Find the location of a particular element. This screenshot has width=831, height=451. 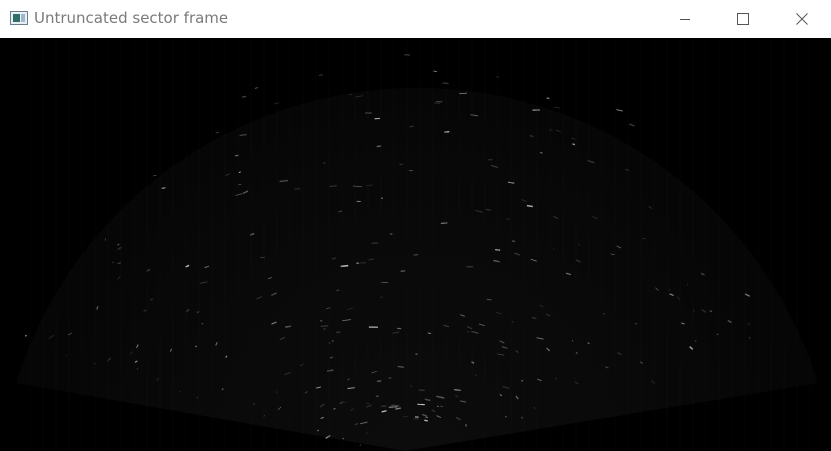

app-window-icon is located at coordinates (19, 18).